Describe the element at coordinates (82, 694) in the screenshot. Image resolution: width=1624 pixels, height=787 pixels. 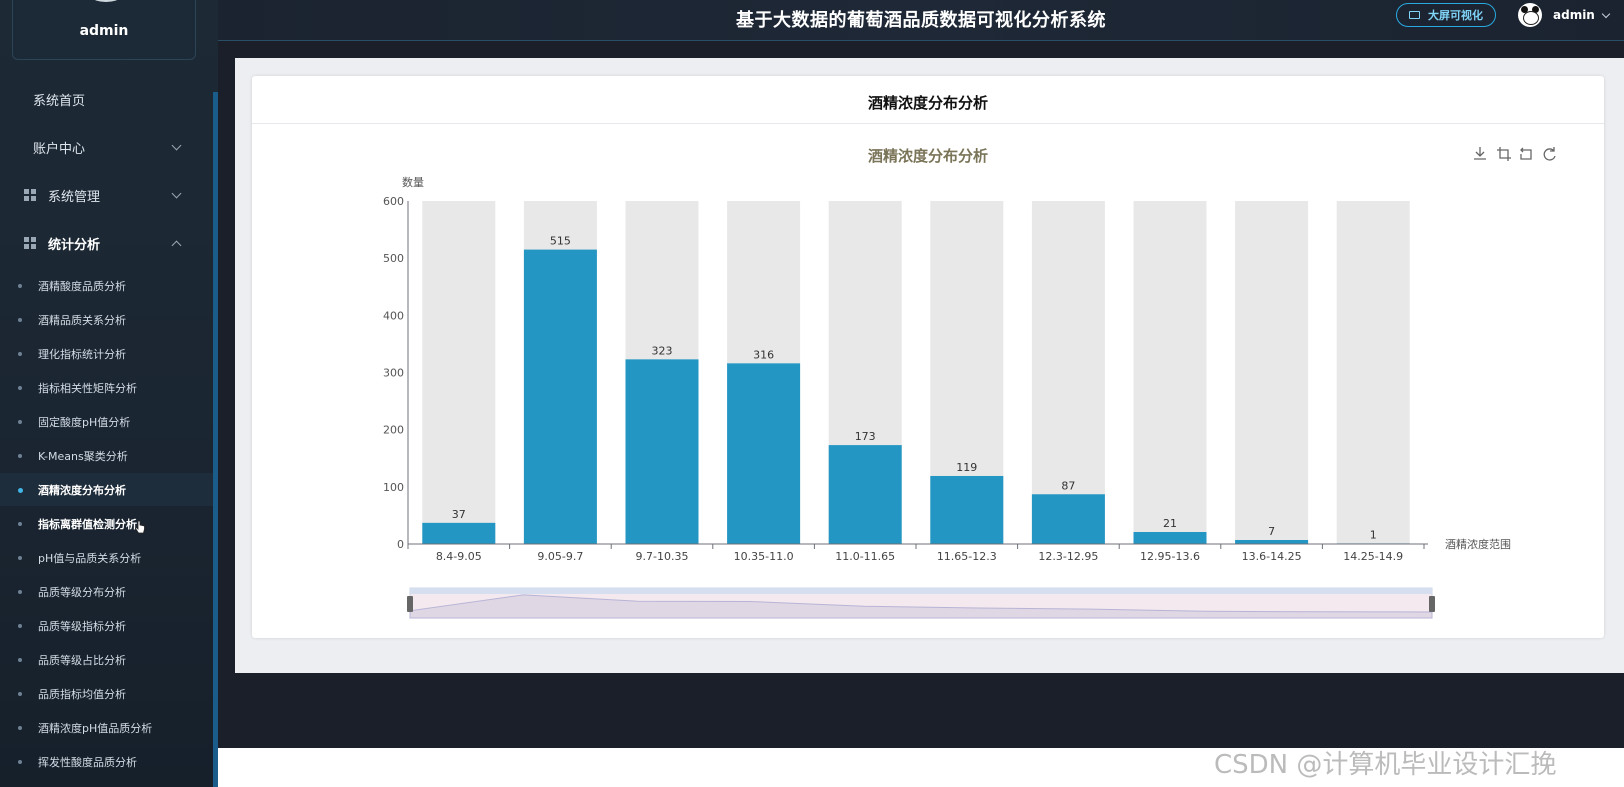
I see `sidebar-subitem-label: 品质指标均值分析` at that location.